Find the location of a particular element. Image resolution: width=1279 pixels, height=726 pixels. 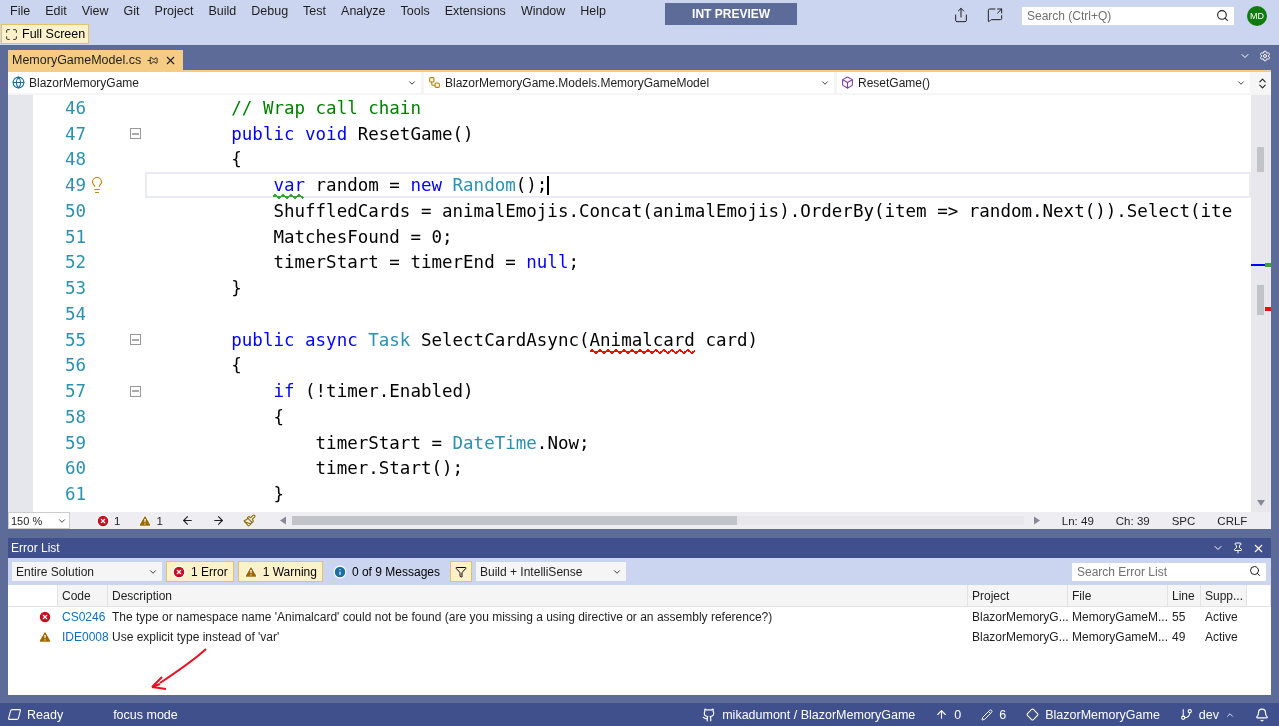

table-cell-text: 49 is located at coordinates (1179, 637).